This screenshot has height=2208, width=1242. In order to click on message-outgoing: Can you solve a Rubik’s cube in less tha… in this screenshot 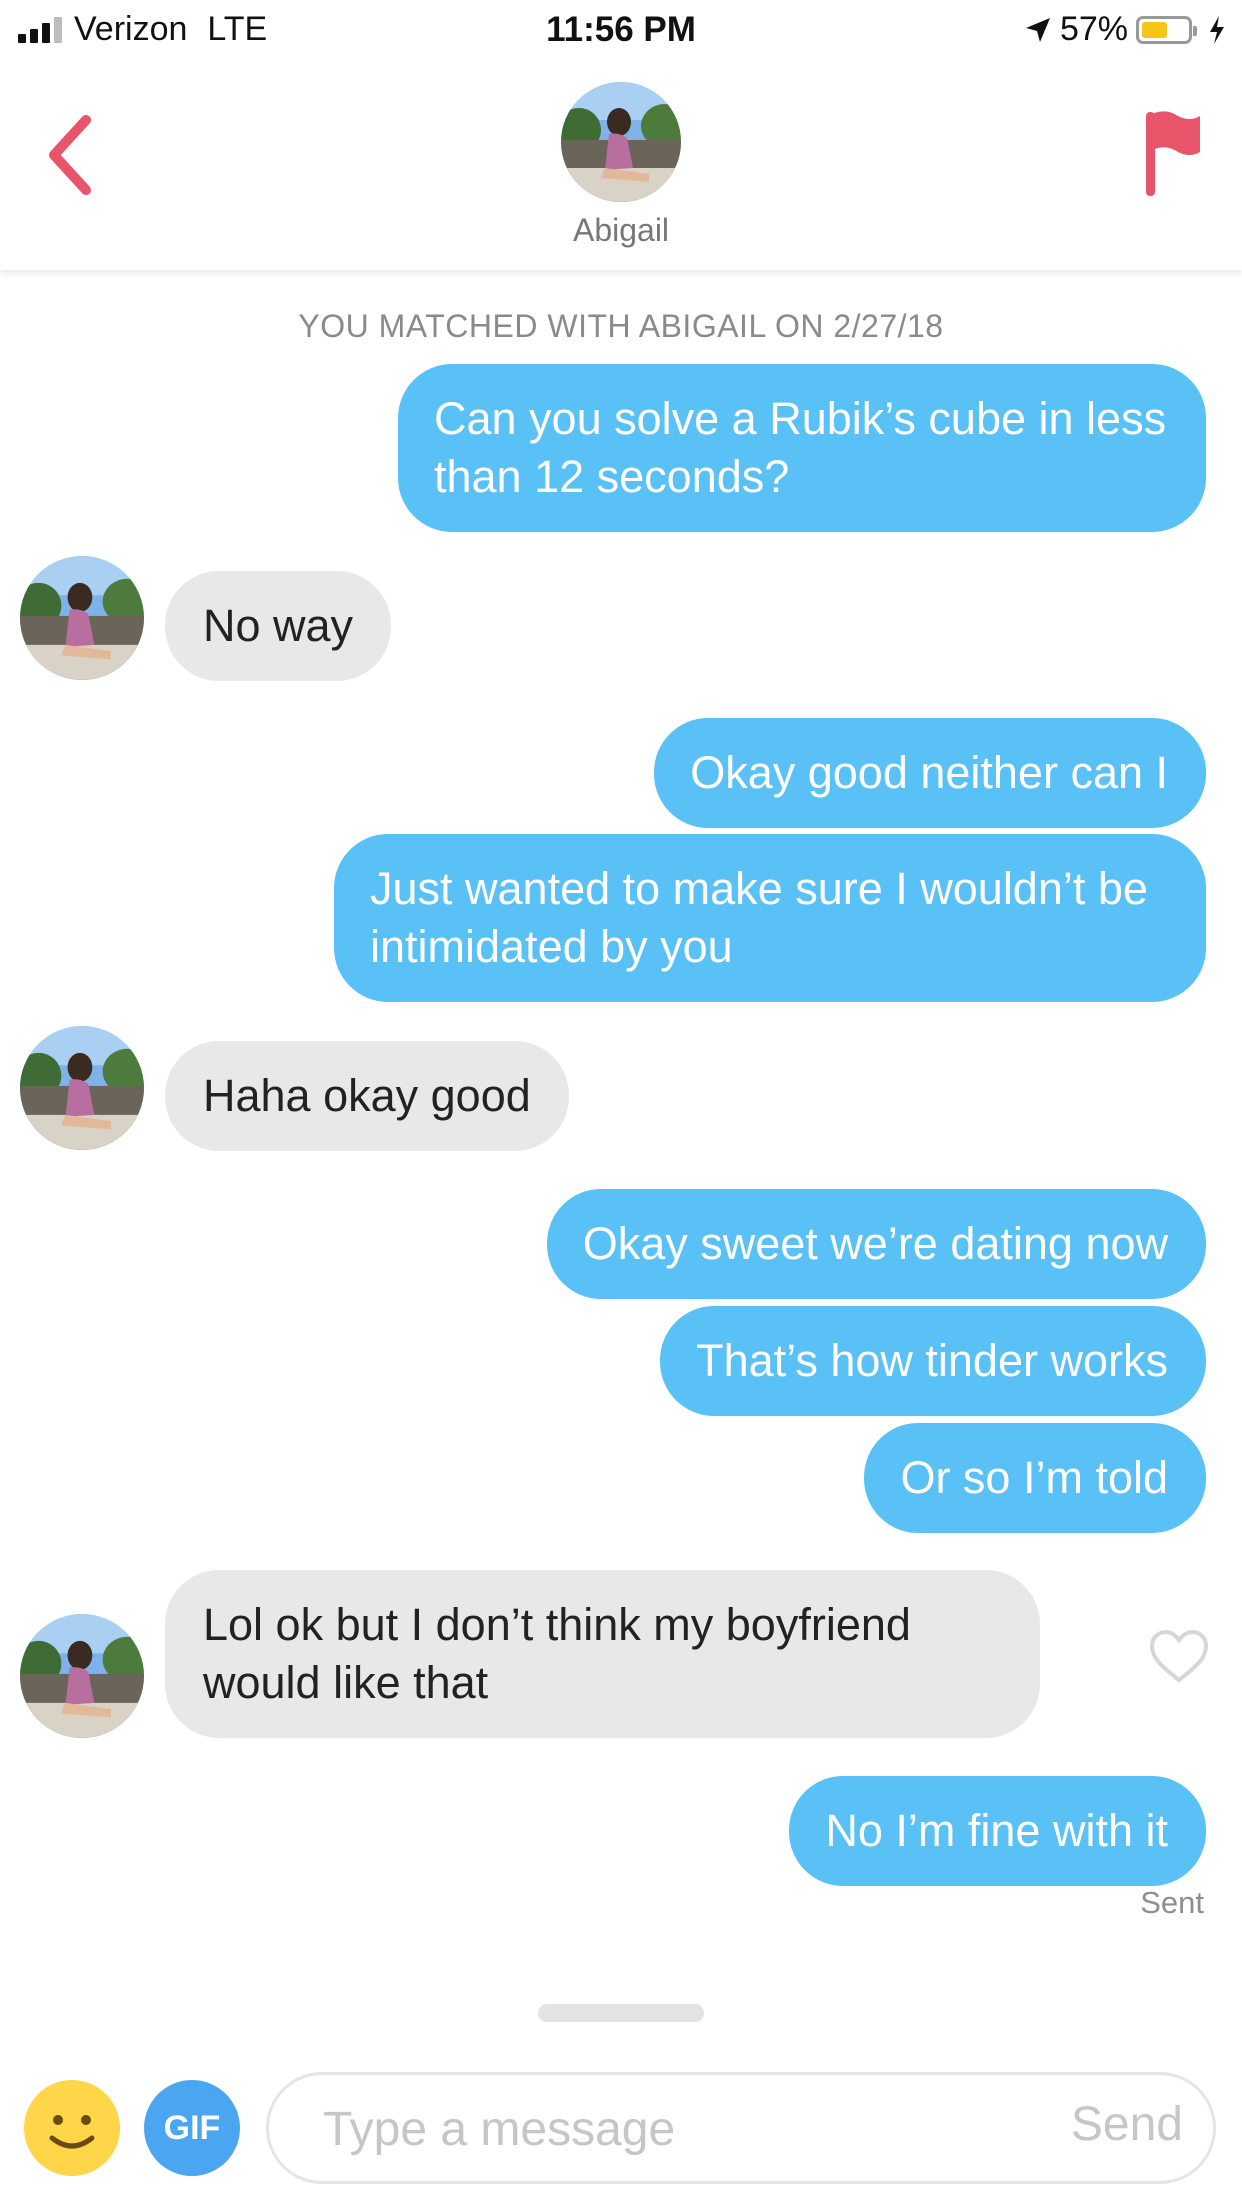, I will do `click(802, 448)`.